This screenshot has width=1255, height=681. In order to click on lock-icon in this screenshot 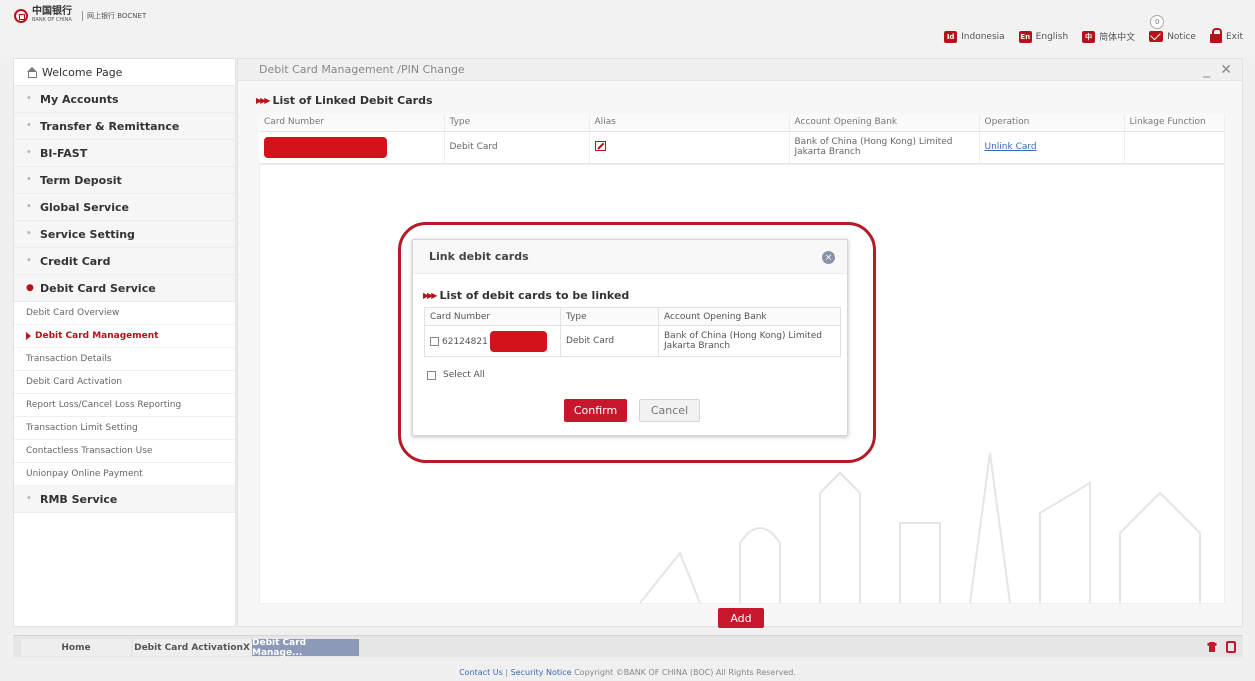, I will do `click(1215, 35)`.